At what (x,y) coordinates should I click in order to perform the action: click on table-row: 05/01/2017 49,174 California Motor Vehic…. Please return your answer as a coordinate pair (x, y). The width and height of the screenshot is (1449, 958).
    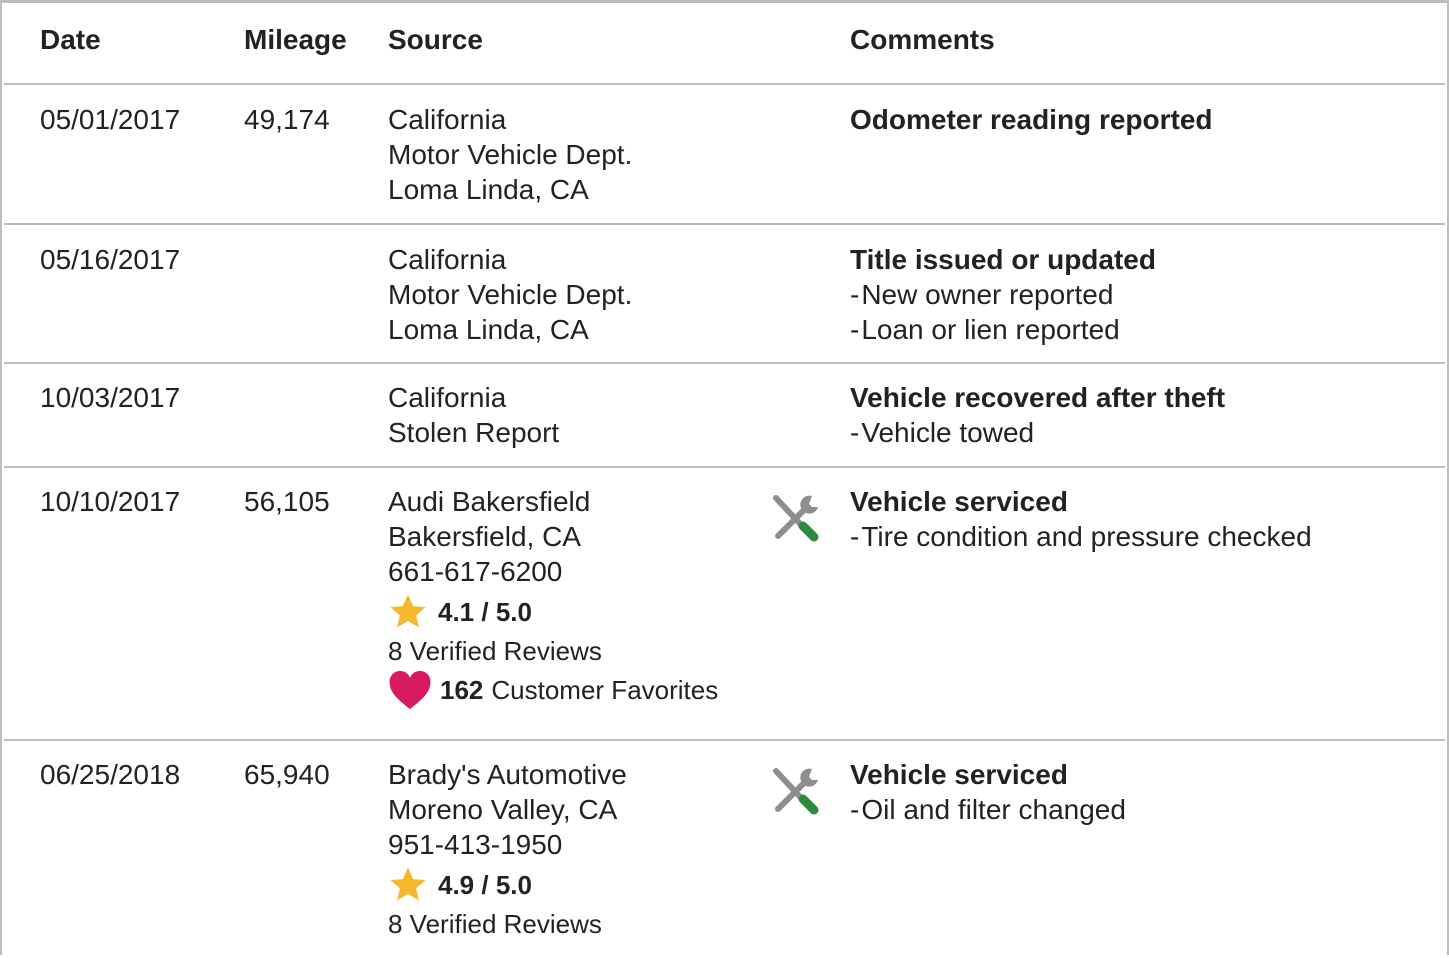
    Looking at the image, I should click on (724, 155).